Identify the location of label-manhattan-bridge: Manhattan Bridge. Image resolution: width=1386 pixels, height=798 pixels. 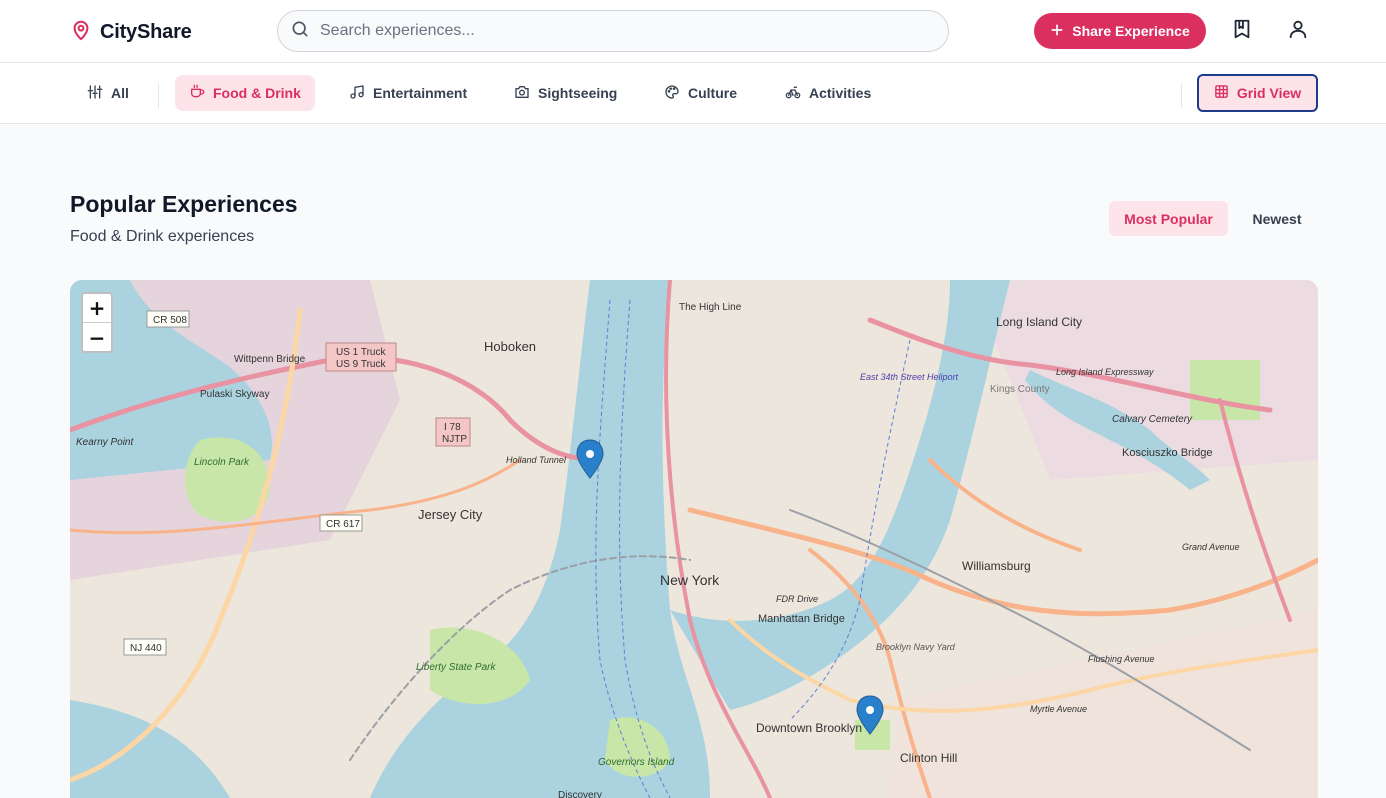
(801, 619).